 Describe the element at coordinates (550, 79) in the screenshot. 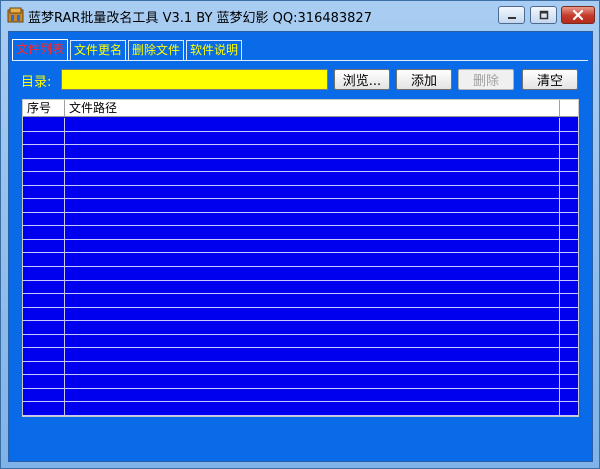

I see `clear-button: 清空` at that location.